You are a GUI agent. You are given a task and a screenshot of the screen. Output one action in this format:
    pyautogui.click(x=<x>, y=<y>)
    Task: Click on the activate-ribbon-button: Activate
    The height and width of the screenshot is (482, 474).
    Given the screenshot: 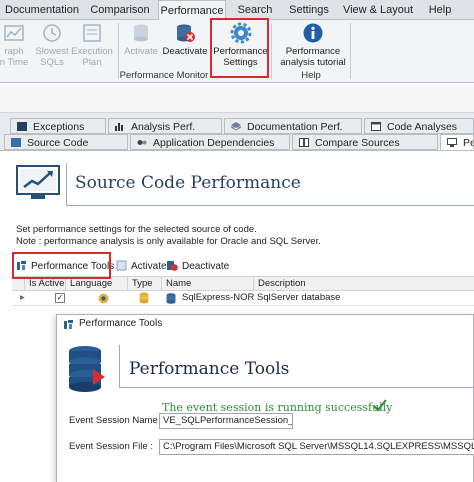 What is the action you would take?
    pyautogui.click(x=141, y=45)
    